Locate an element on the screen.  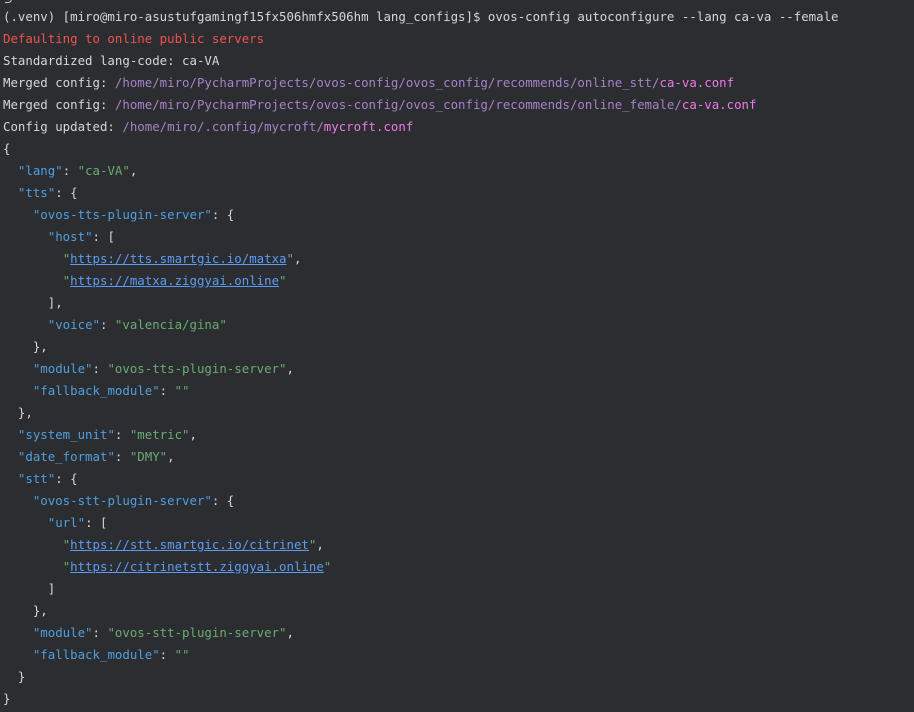
json-key: "date_format" is located at coordinates (66, 456).